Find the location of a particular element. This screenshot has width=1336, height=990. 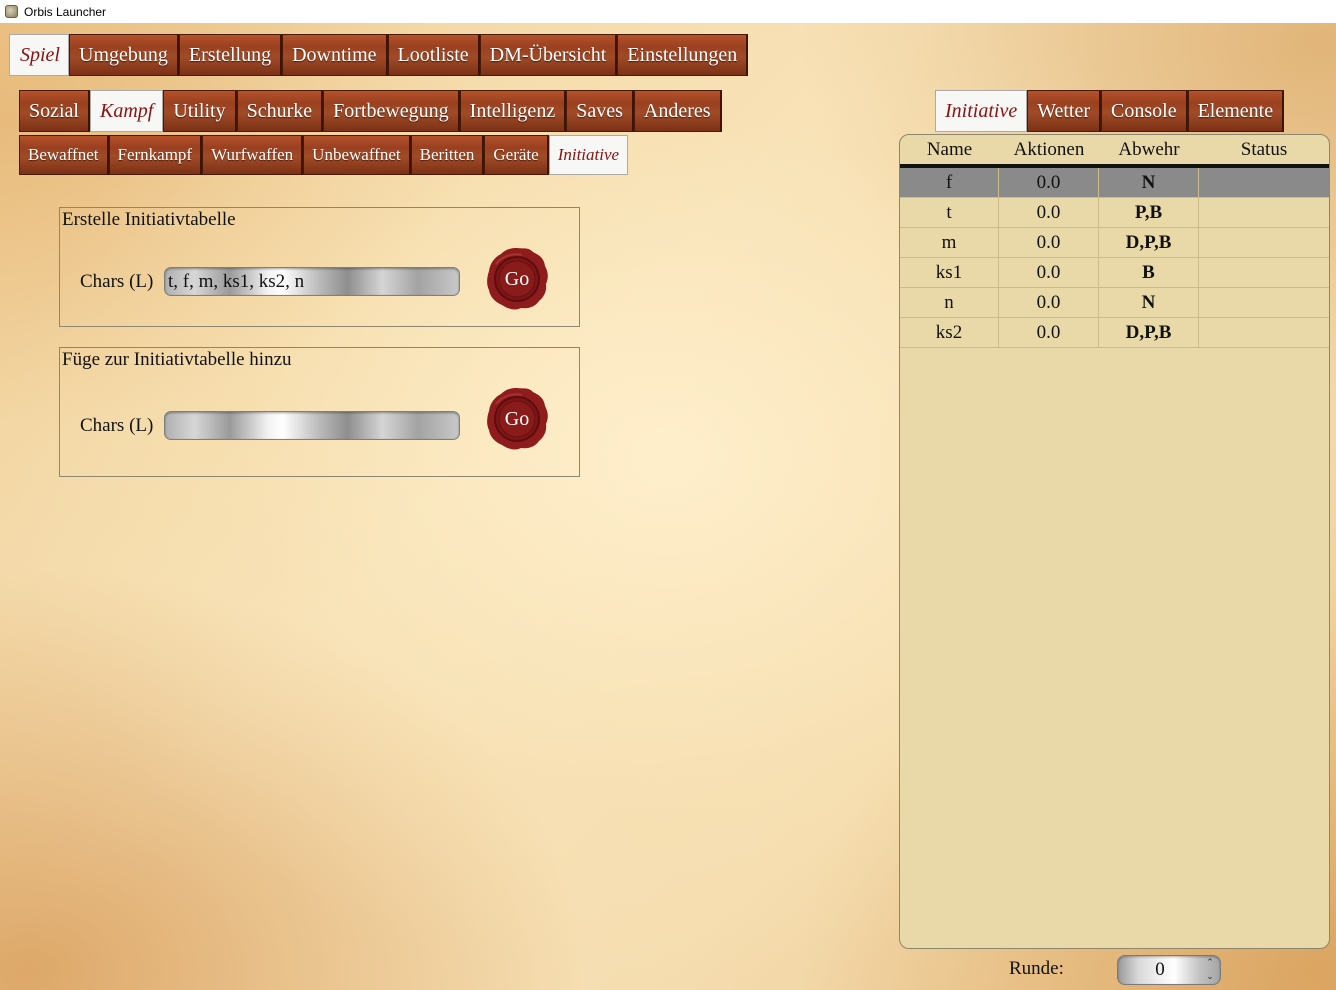

app-icon is located at coordinates (11, 11).